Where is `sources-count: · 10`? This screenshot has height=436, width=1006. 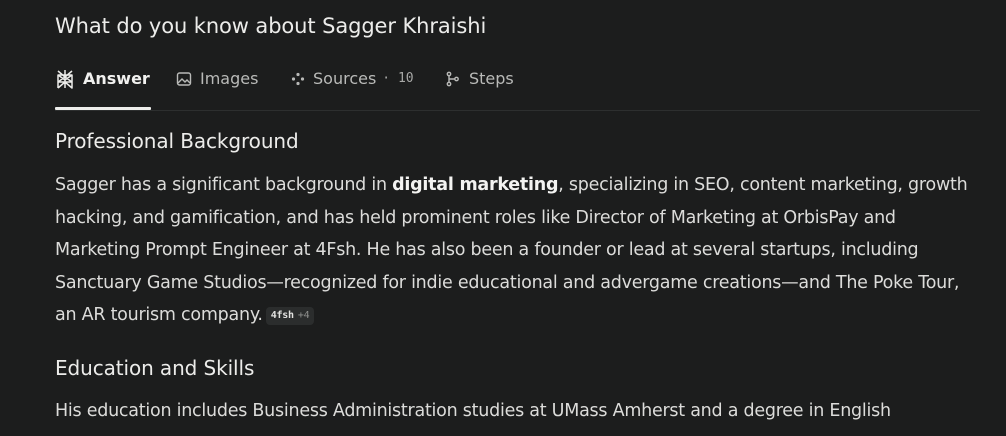
sources-count: · 10 is located at coordinates (398, 78).